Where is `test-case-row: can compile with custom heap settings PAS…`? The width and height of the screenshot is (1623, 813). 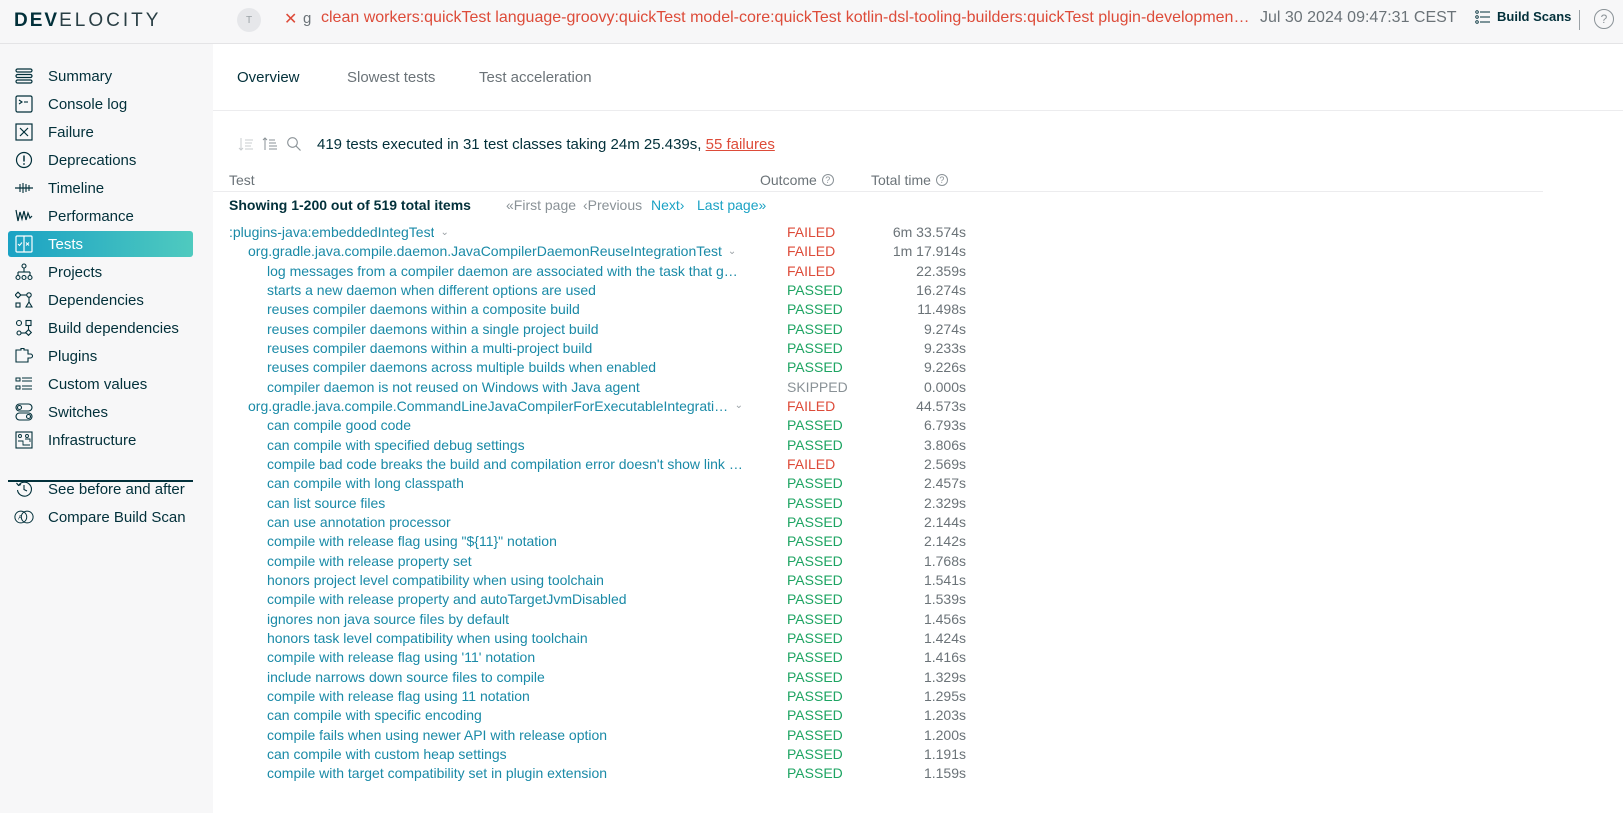 test-case-row: can compile with custom heap settings PAS… is located at coordinates (593, 755).